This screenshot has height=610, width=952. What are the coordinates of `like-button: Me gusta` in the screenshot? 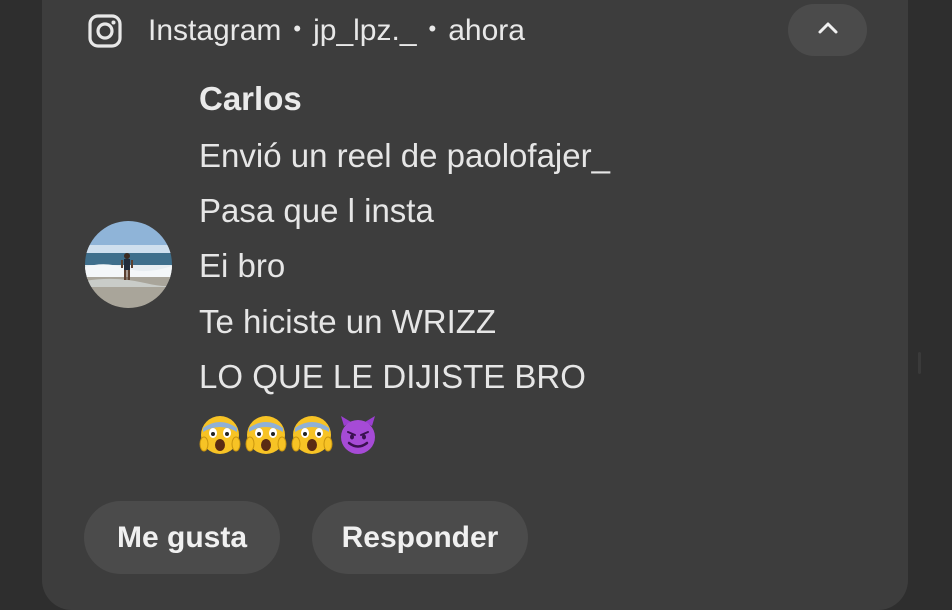 It's located at (182, 537).